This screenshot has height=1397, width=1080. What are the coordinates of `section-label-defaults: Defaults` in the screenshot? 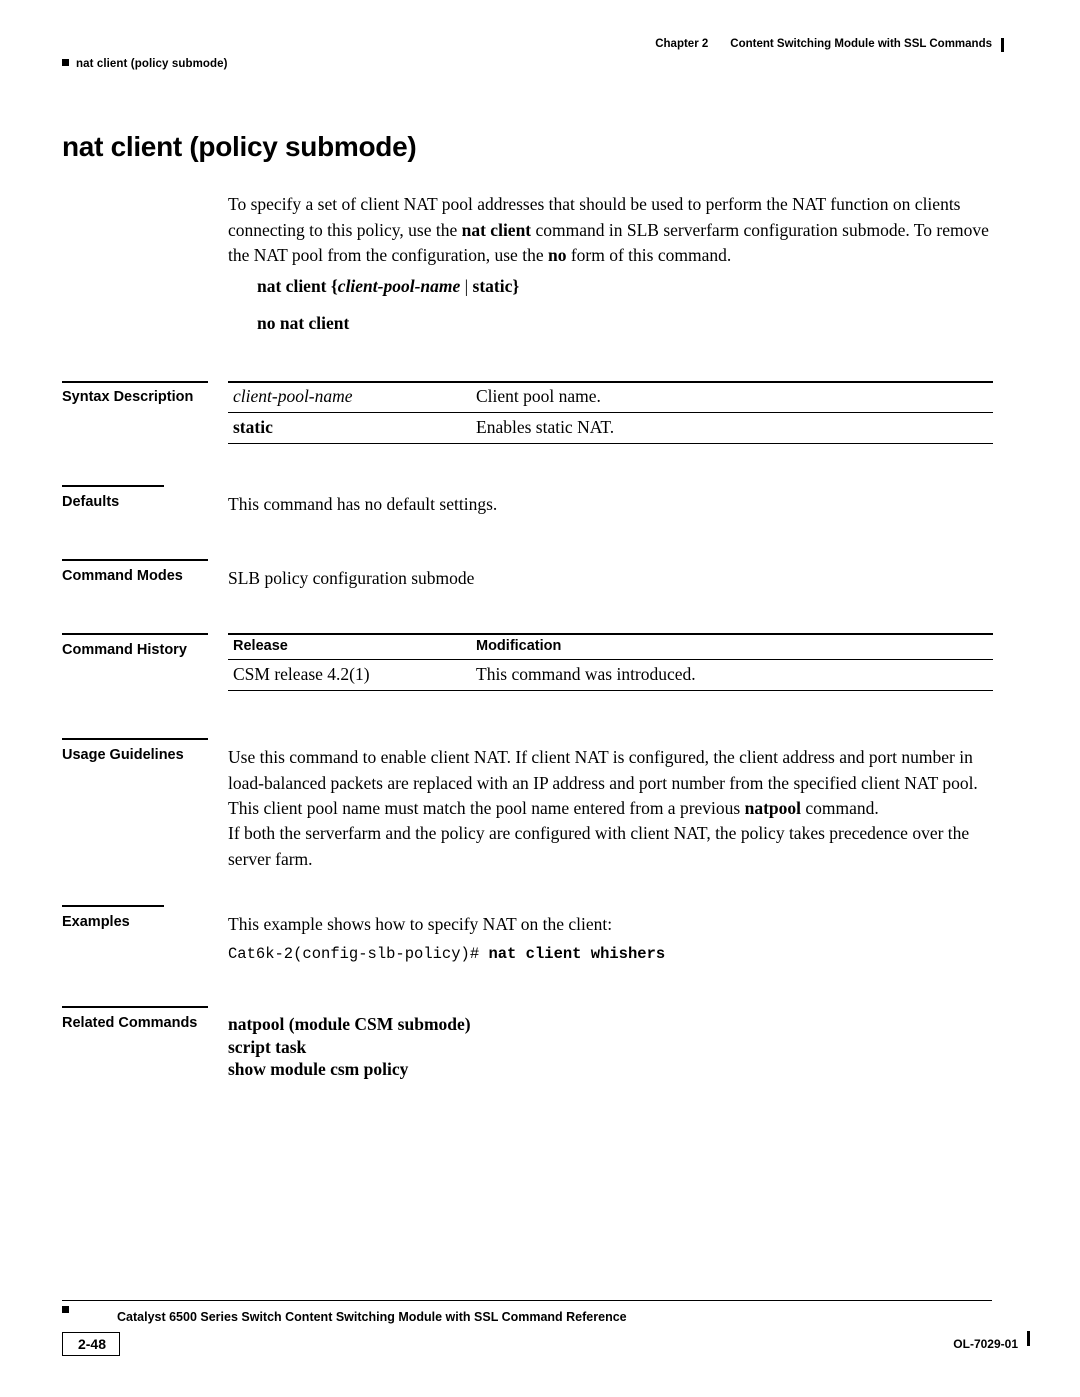 It's located at (91, 502).